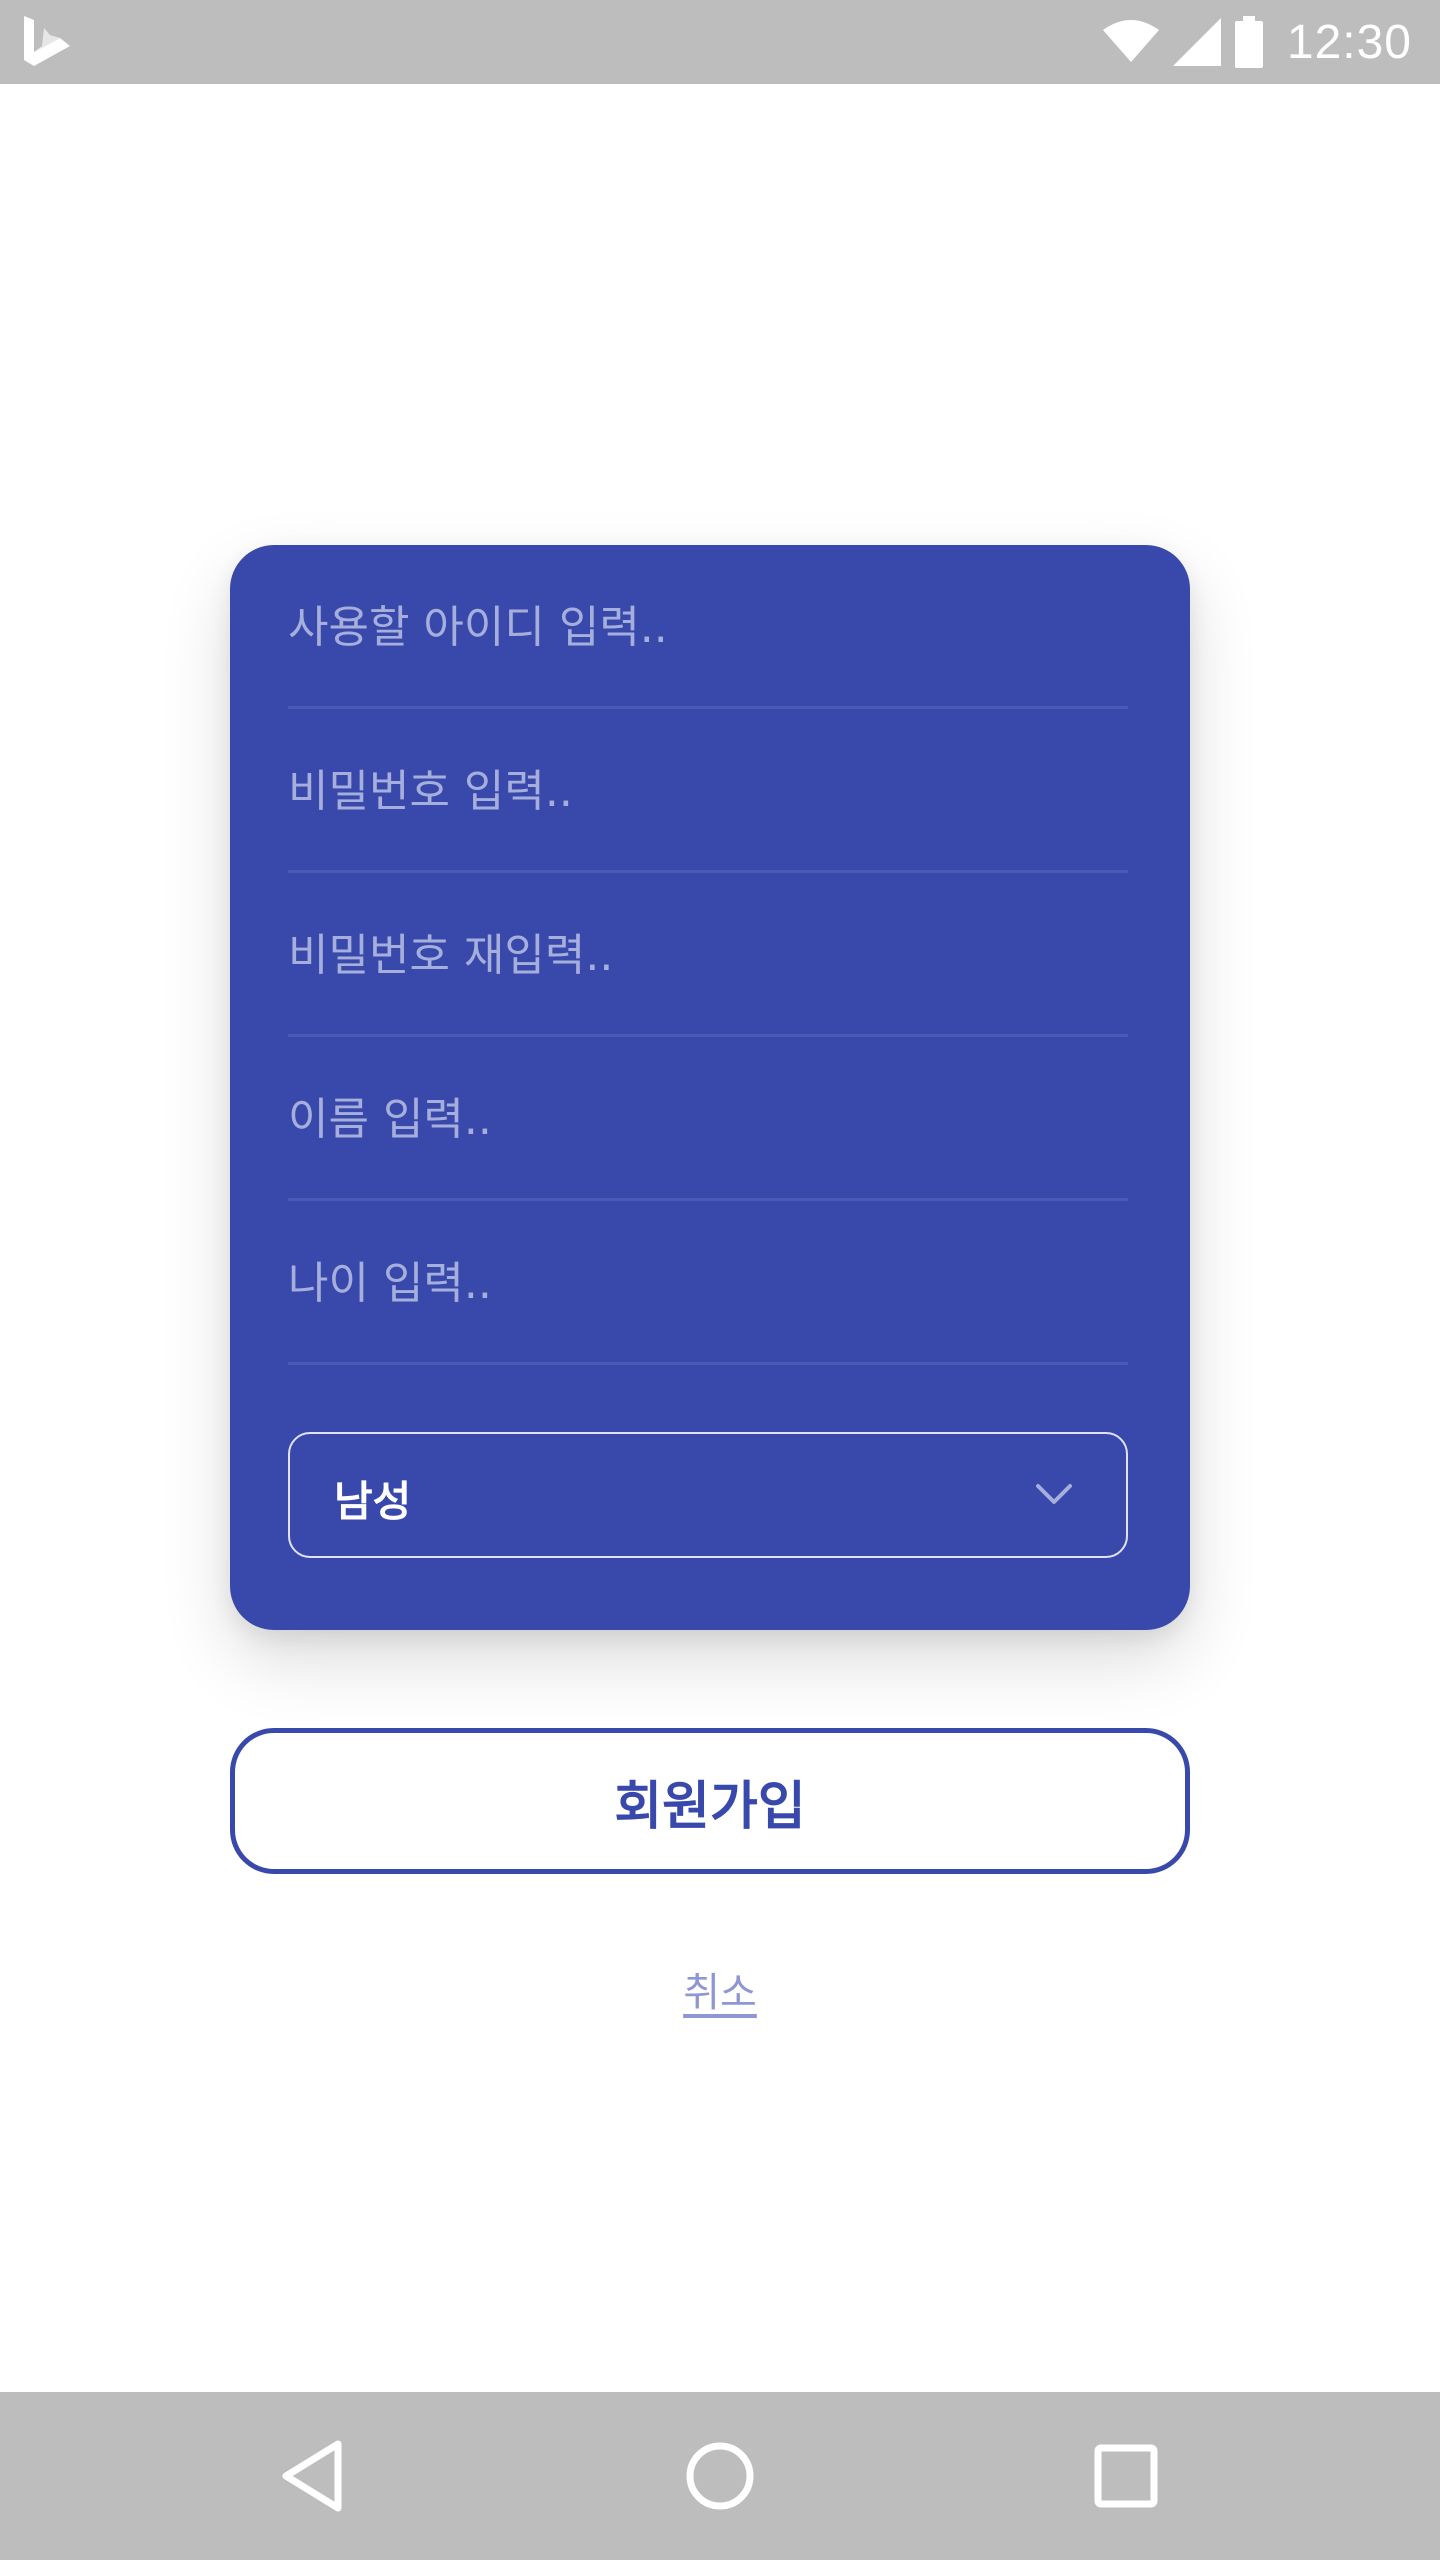 This screenshot has height=2560, width=1440. I want to click on status-time: 12:30, so click(1349, 42).